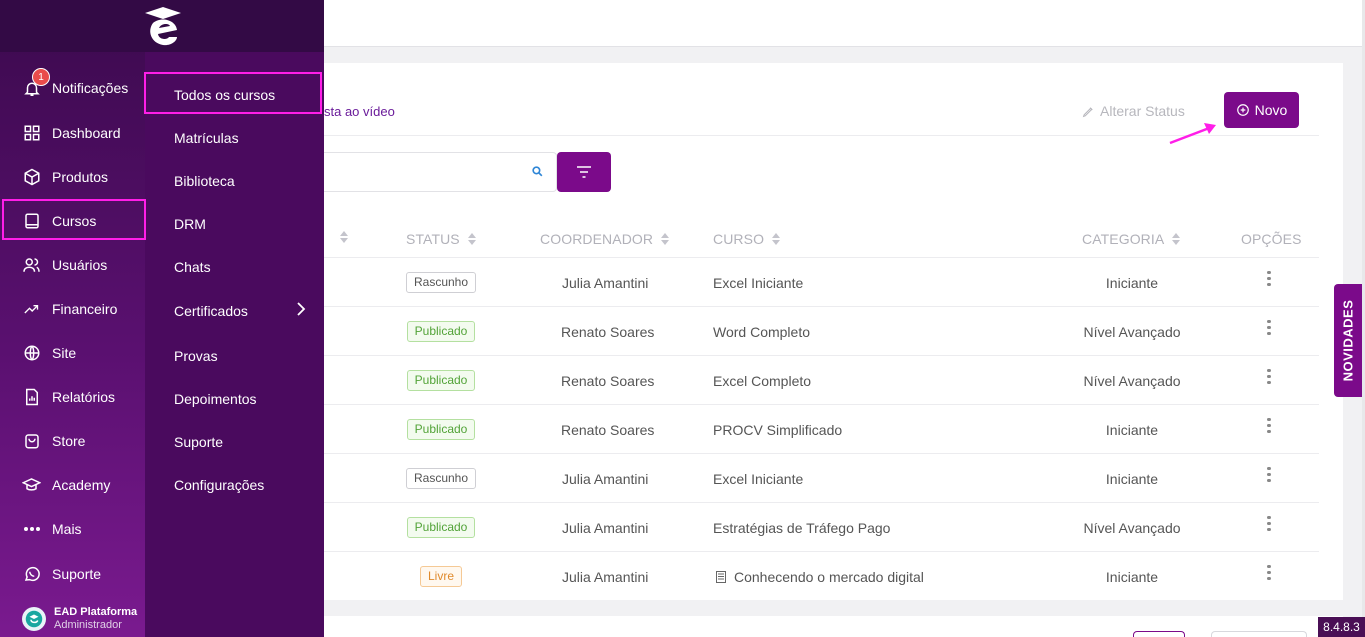  Describe the element at coordinates (77, 574) in the screenshot. I see `sidebar-item-label: Suporte` at that location.